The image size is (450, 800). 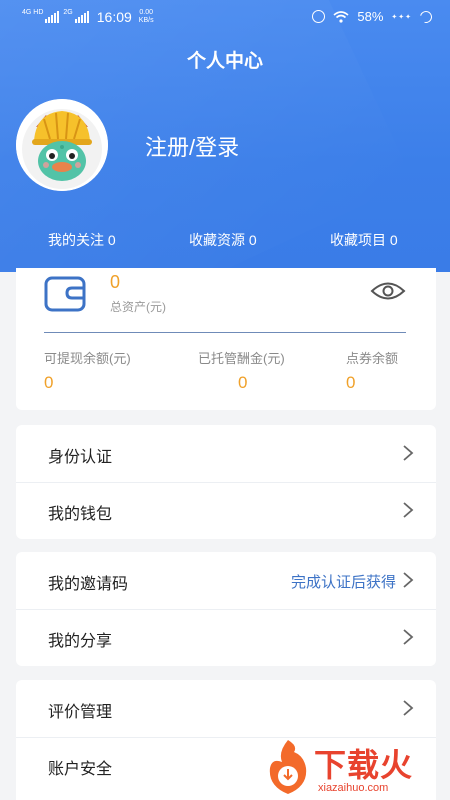 I want to click on stats-bar: 我的关注 0 收藏资源 0 收藏项目 0, so click(x=225, y=241).